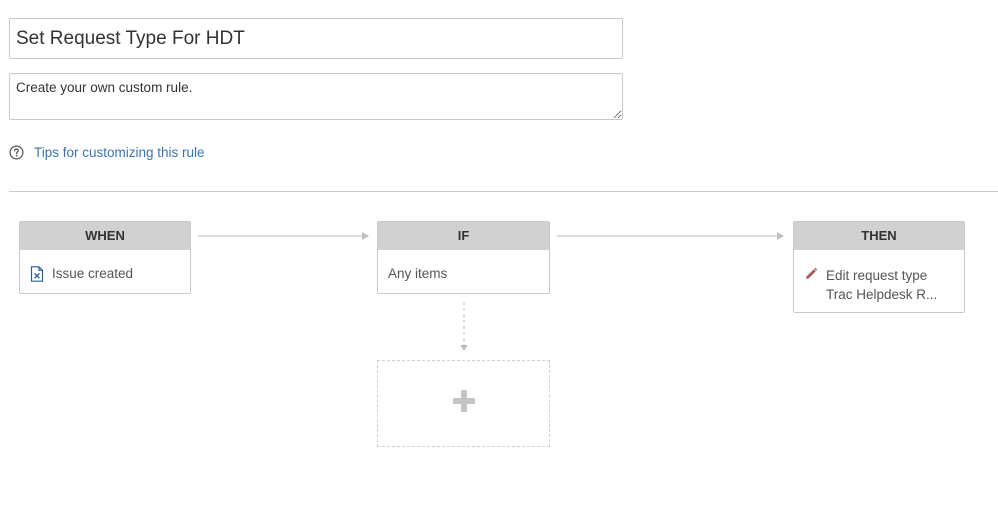 The height and width of the screenshot is (512, 998). I want to click on if-header: IF, so click(463, 236).